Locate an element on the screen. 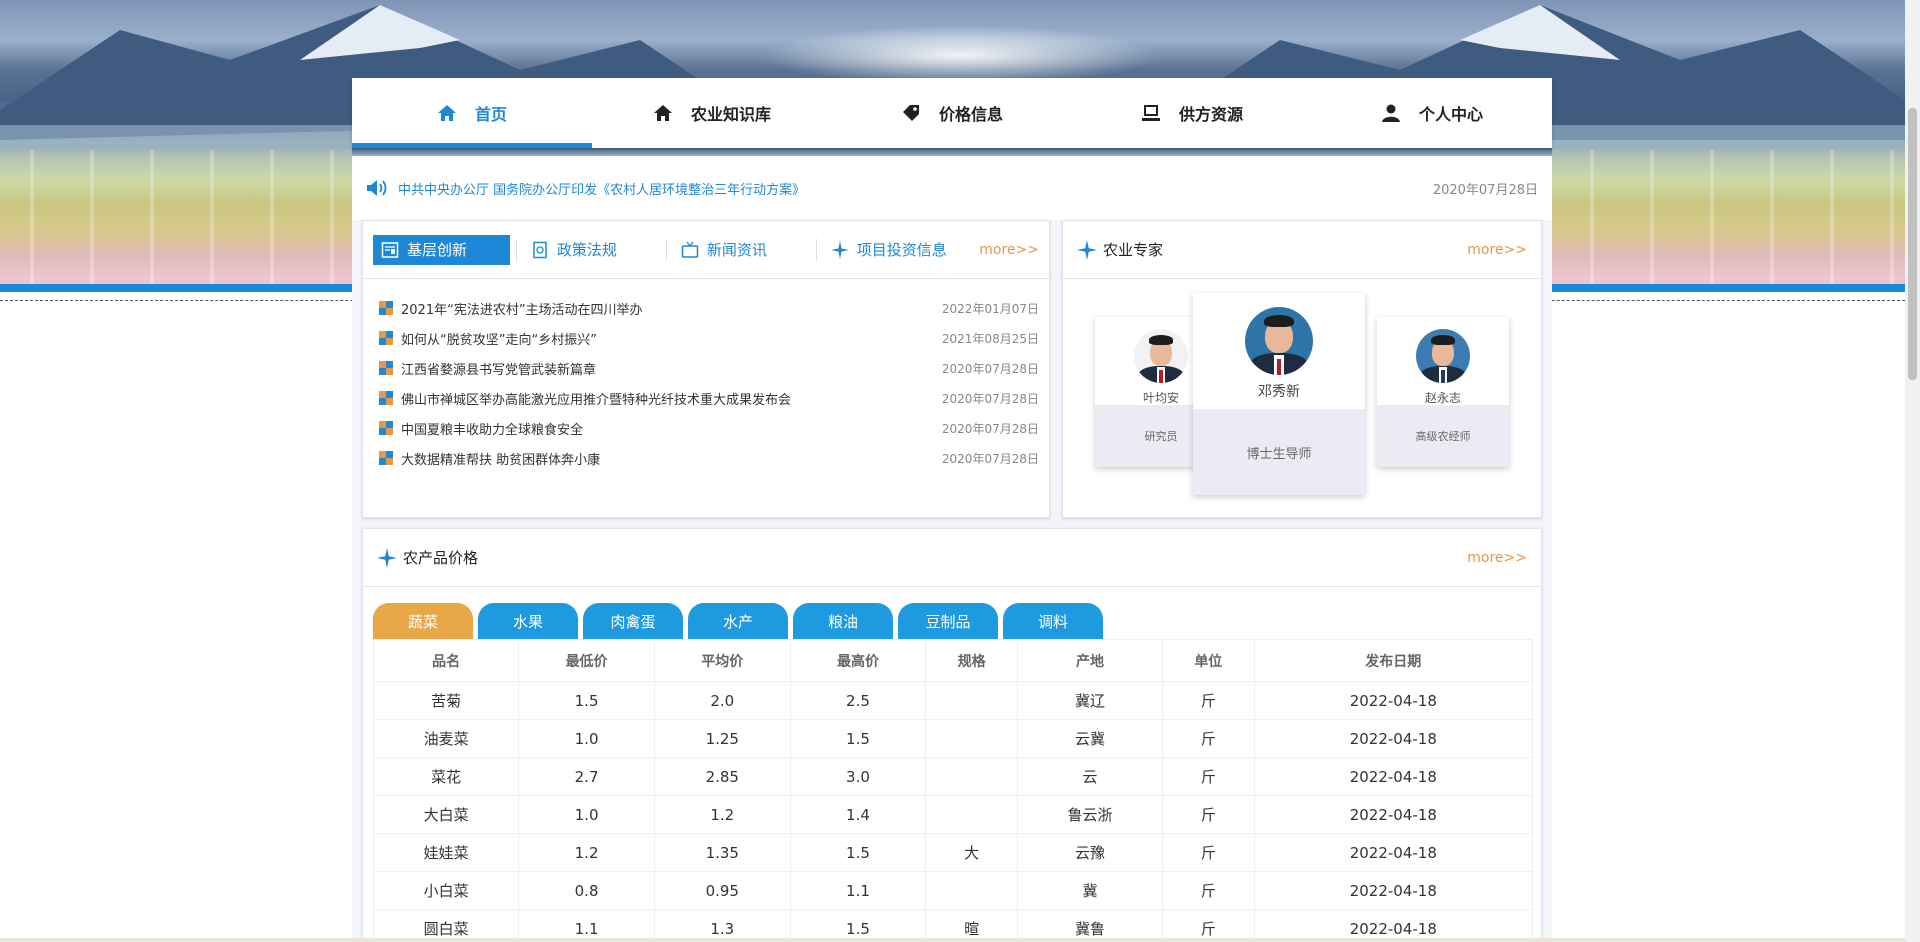 The image size is (1920, 942). speaker-icon is located at coordinates (377, 188).